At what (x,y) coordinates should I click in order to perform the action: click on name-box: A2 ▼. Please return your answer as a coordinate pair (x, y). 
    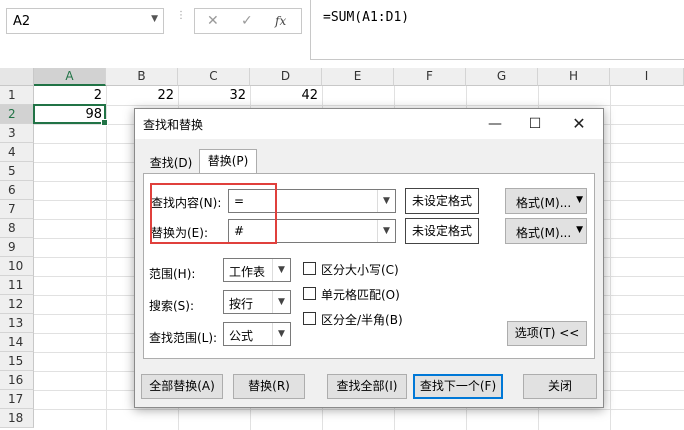
    Looking at the image, I should click on (85, 21).